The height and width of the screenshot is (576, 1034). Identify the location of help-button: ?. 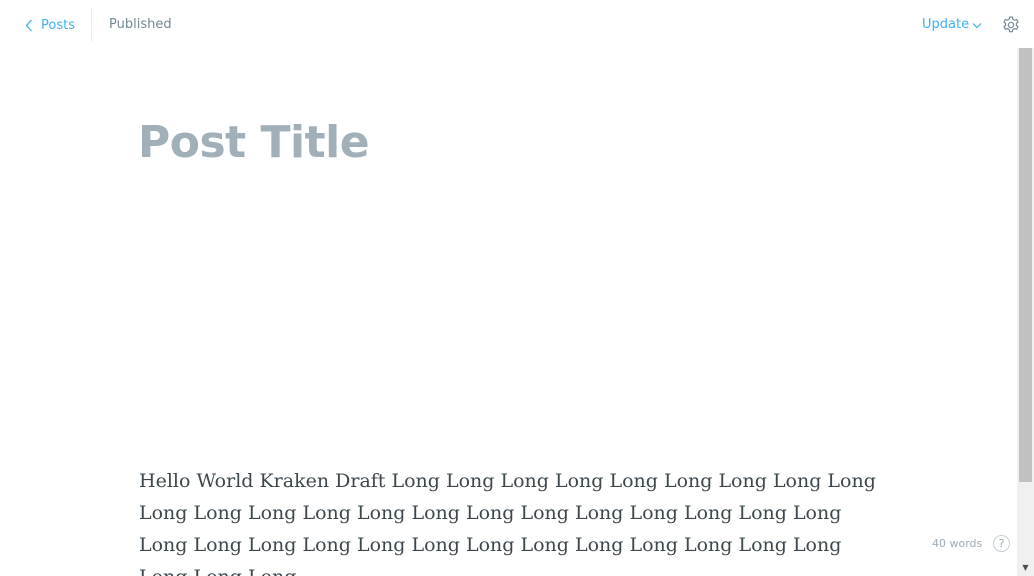
(1001, 543).